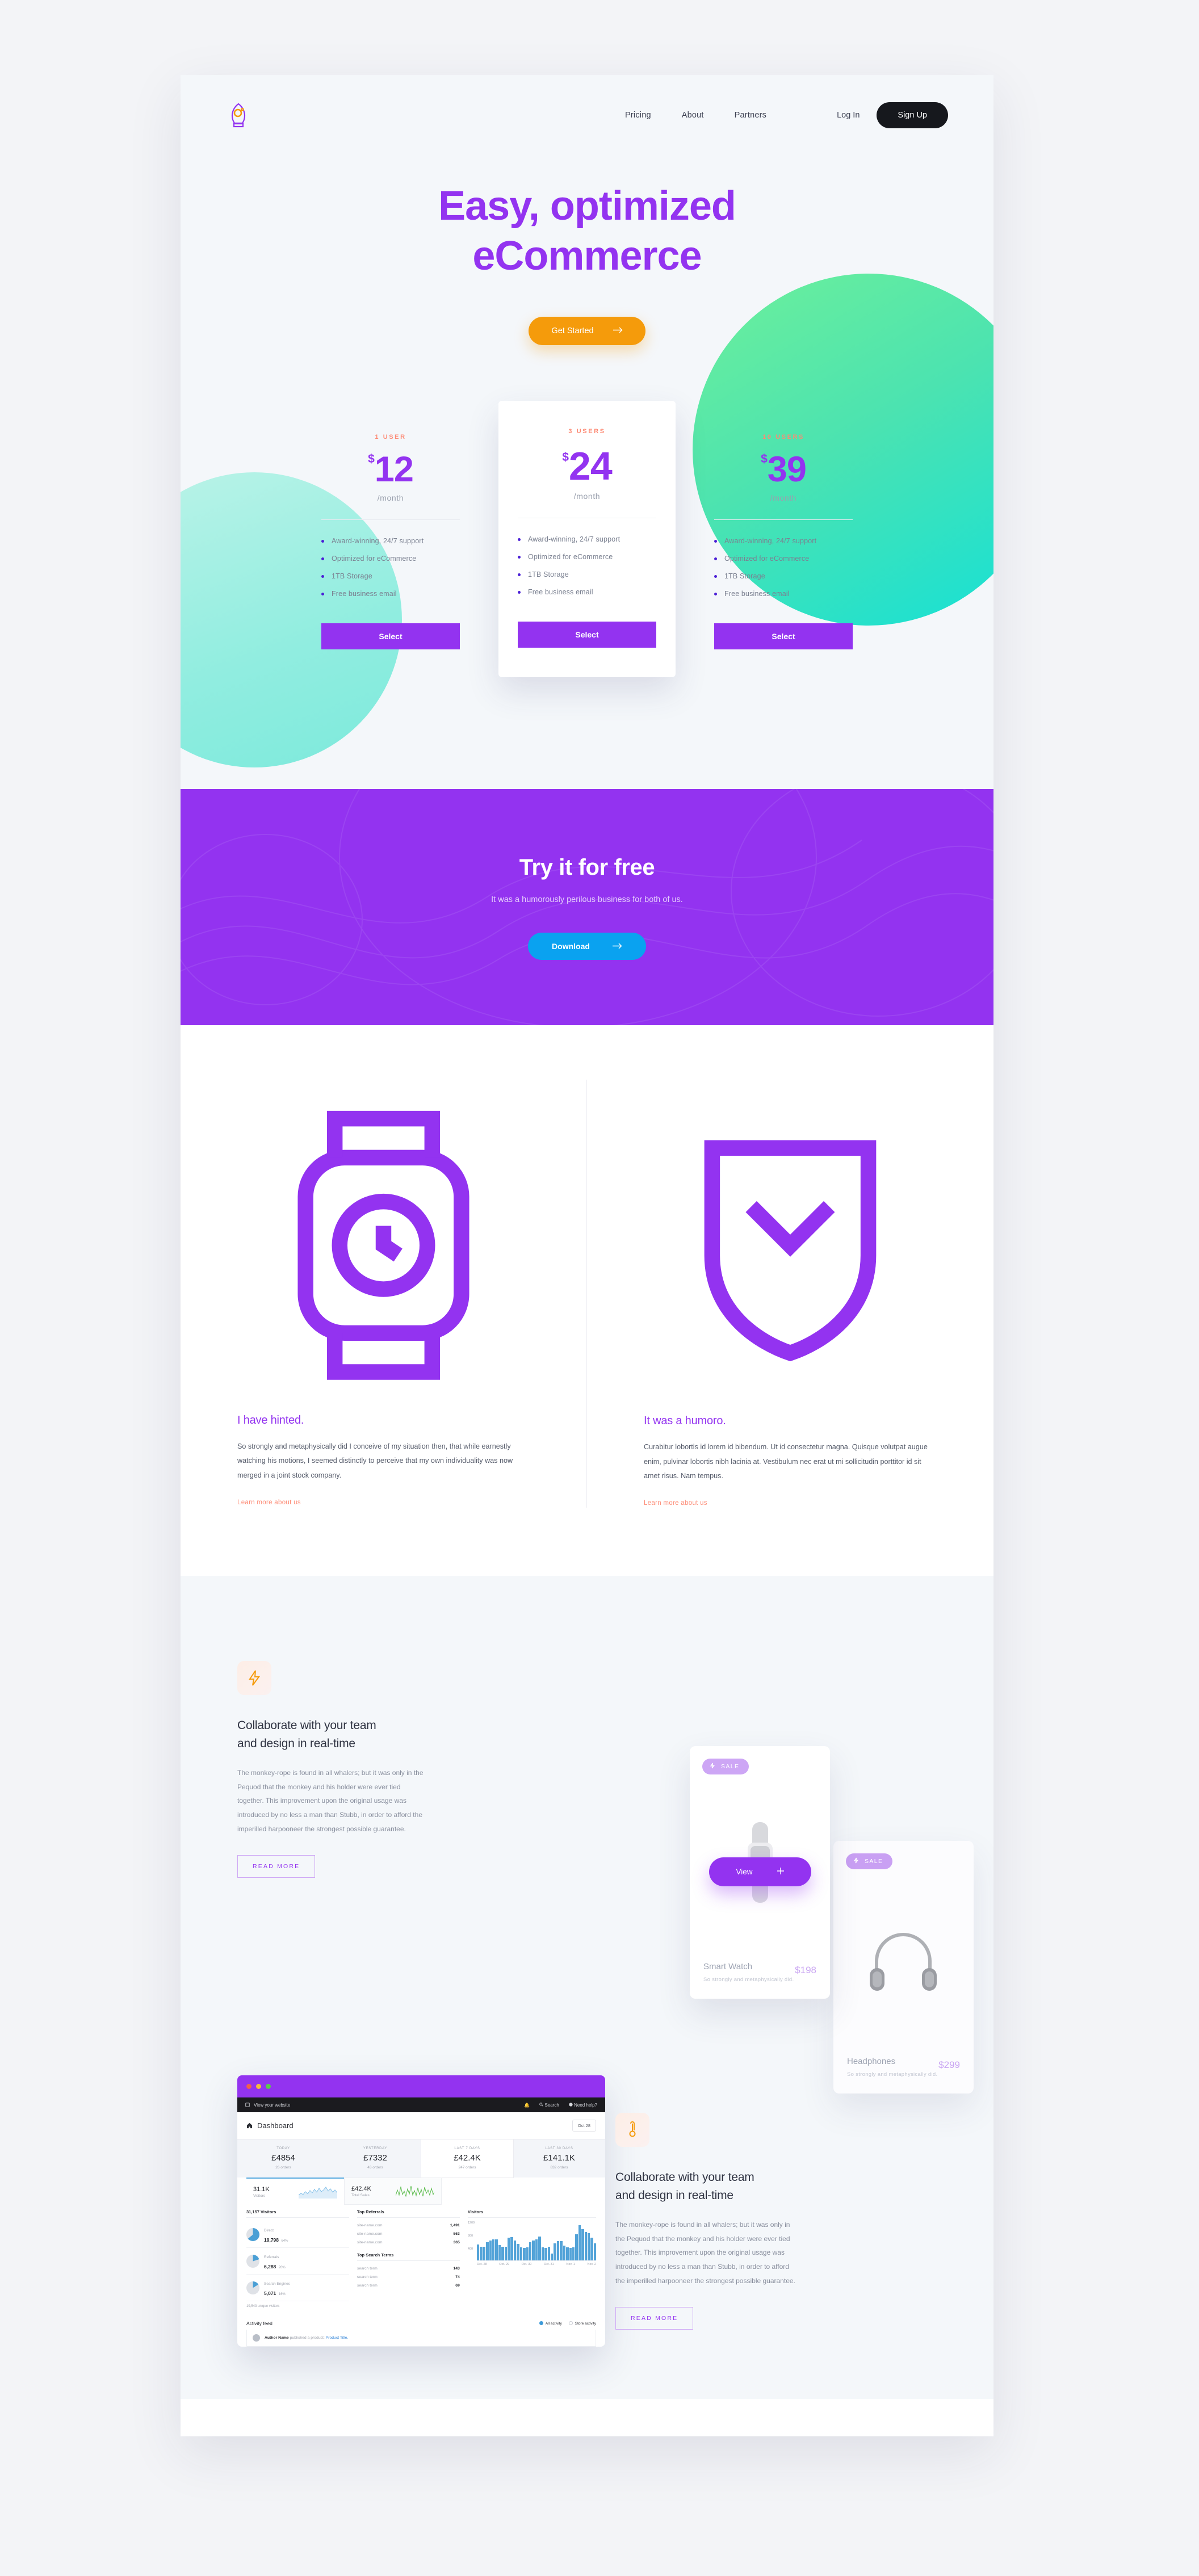 The width and height of the screenshot is (1199, 2576). Describe the element at coordinates (308, 2338) in the screenshot. I see `activity-action: published a product:` at that location.